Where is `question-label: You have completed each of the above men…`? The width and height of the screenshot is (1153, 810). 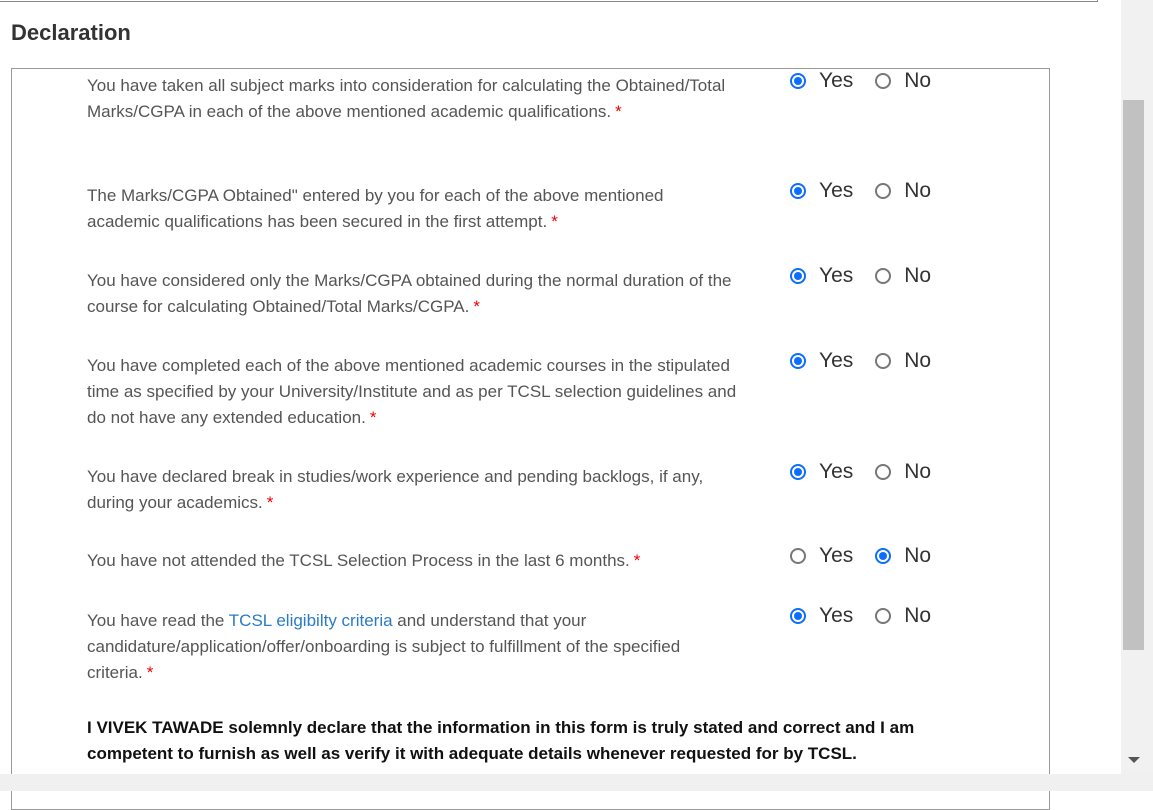
question-label: You have completed each of the above men… is located at coordinates (412, 392).